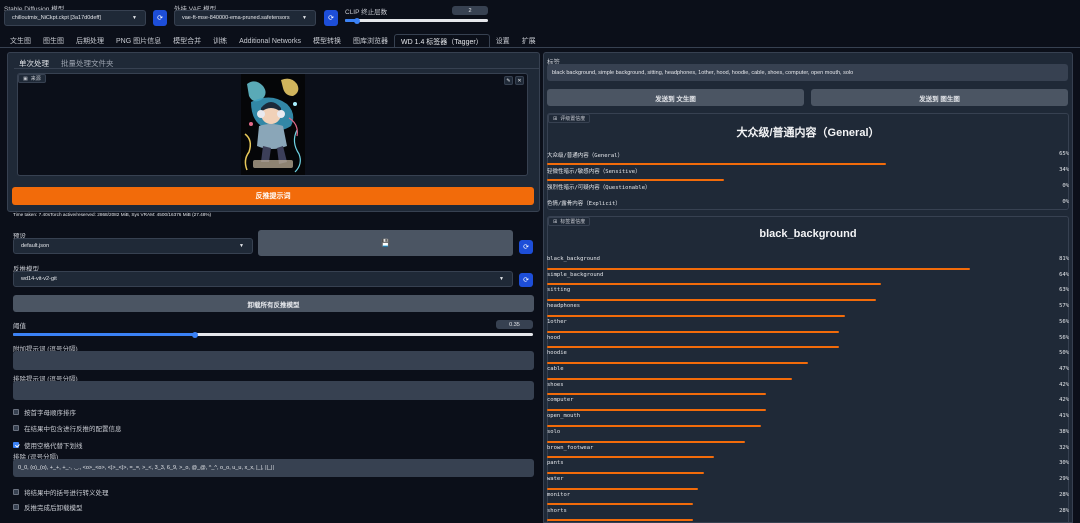 The image size is (1080, 523). What do you see at coordinates (90, 41) in the screenshot?
I see `tab-2: 后期处理` at bounding box center [90, 41].